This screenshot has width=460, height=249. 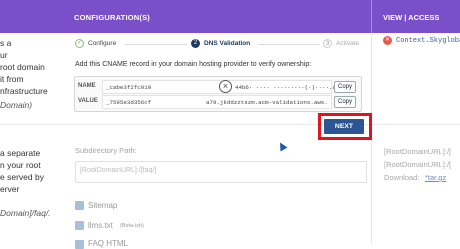 I want to click on subdirectory-label: Subdirectory Path:, so click(x=106, y=150).